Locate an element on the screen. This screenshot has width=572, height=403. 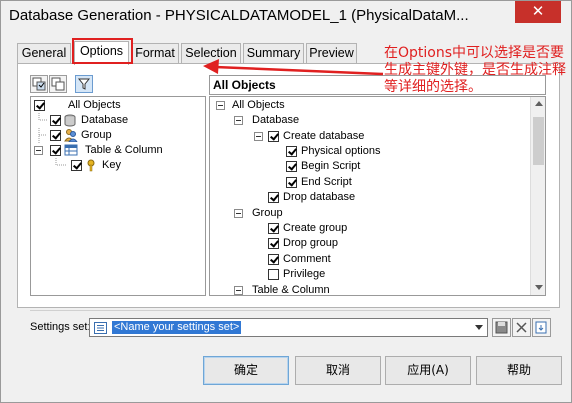
table-icon is located at coordinates (71, 150).